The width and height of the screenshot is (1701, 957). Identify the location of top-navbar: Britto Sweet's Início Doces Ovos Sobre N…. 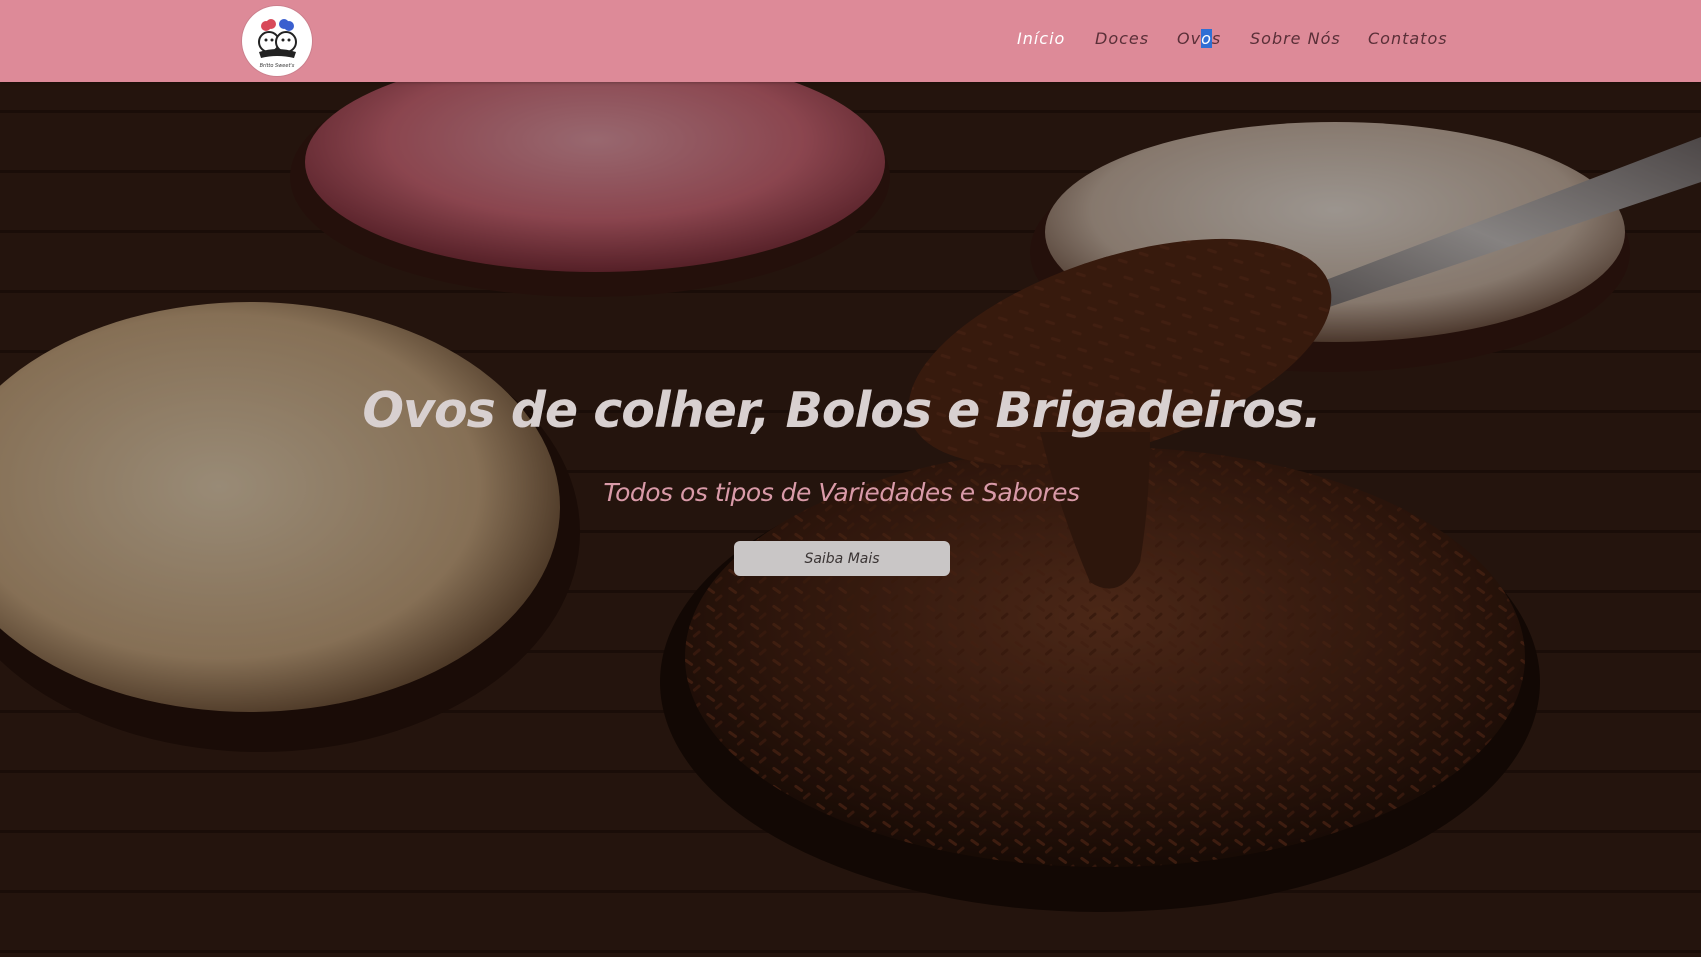
(850, 41).